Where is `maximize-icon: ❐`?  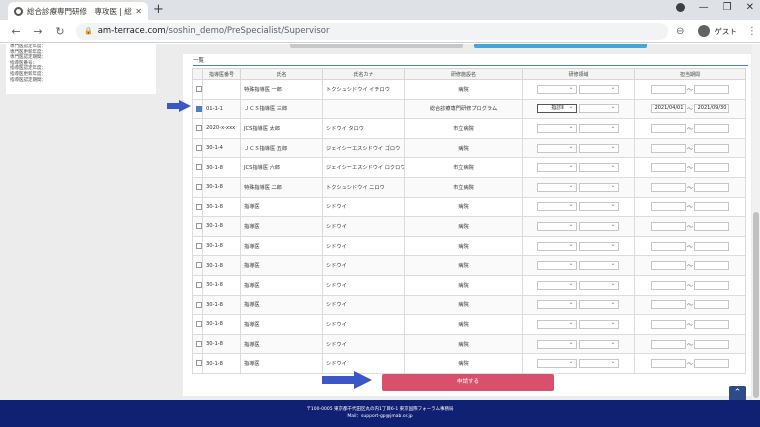
maximize-icon: ❐ is located at coordinates (727, 7).